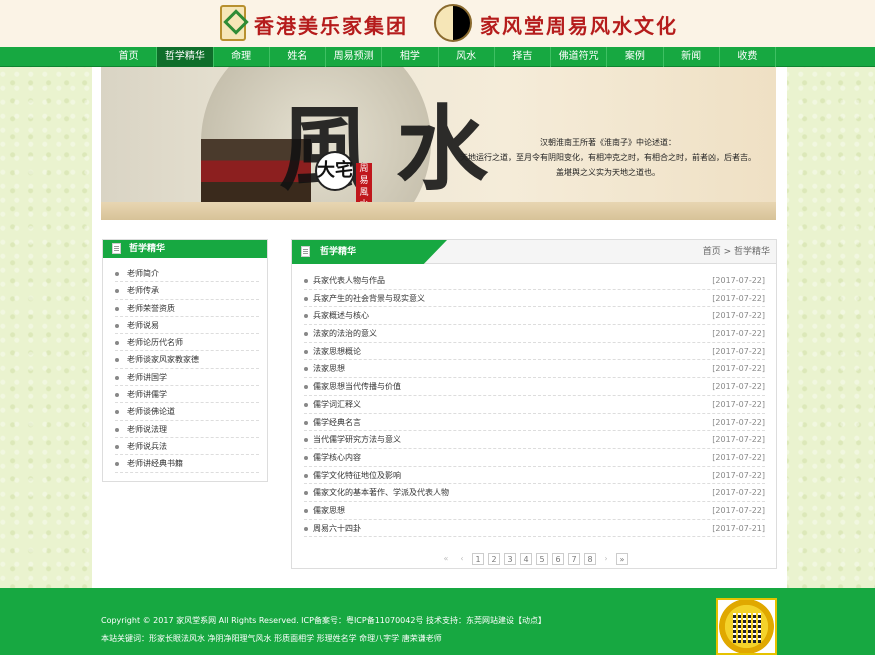 This screenshot has width=875, height=655. Describe the element at coordinates (369, 252) in the screenshot. I see `content-title: 哲学精华` at that location.